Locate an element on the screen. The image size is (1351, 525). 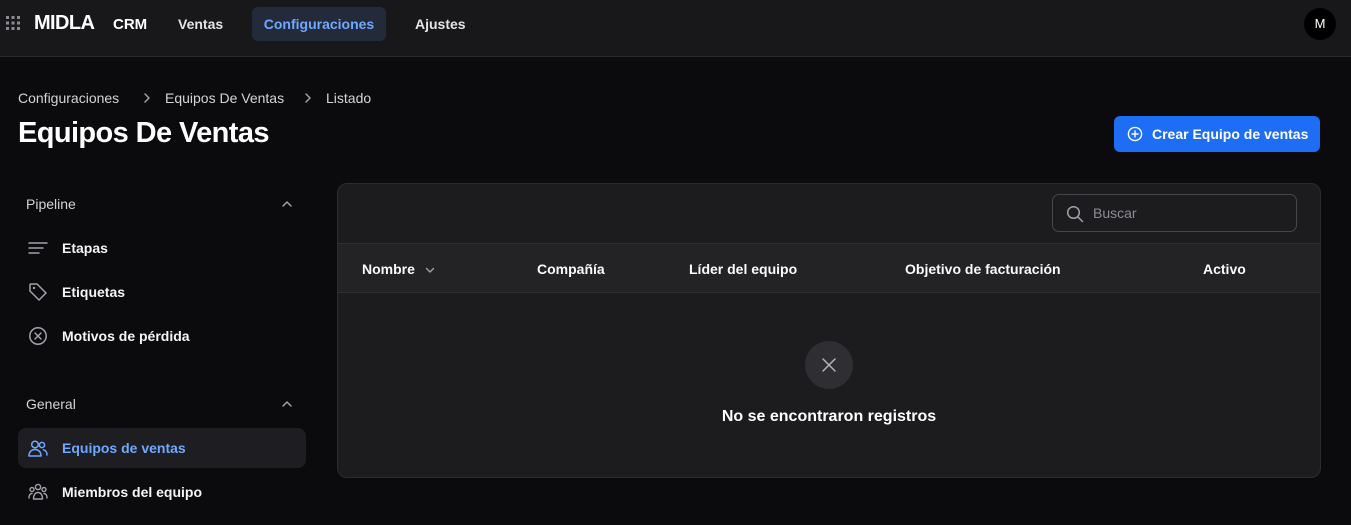
search-input is located at coordinates (1190, 213).